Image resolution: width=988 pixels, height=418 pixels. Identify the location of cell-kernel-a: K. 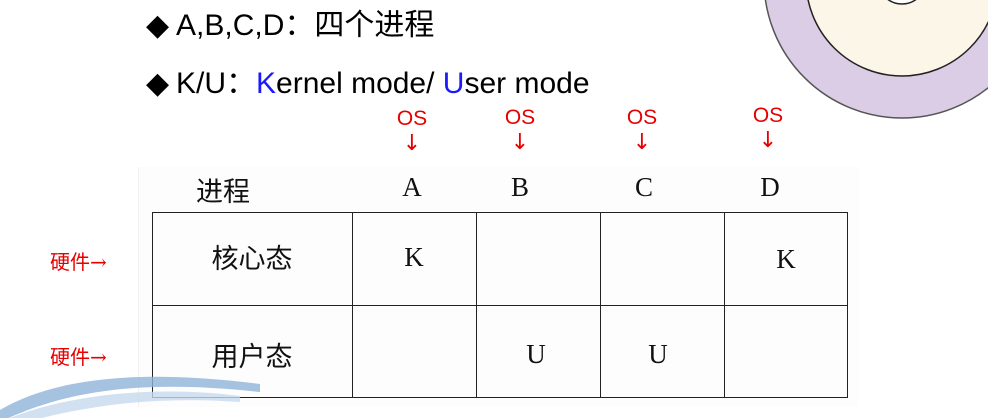
(414, 257).